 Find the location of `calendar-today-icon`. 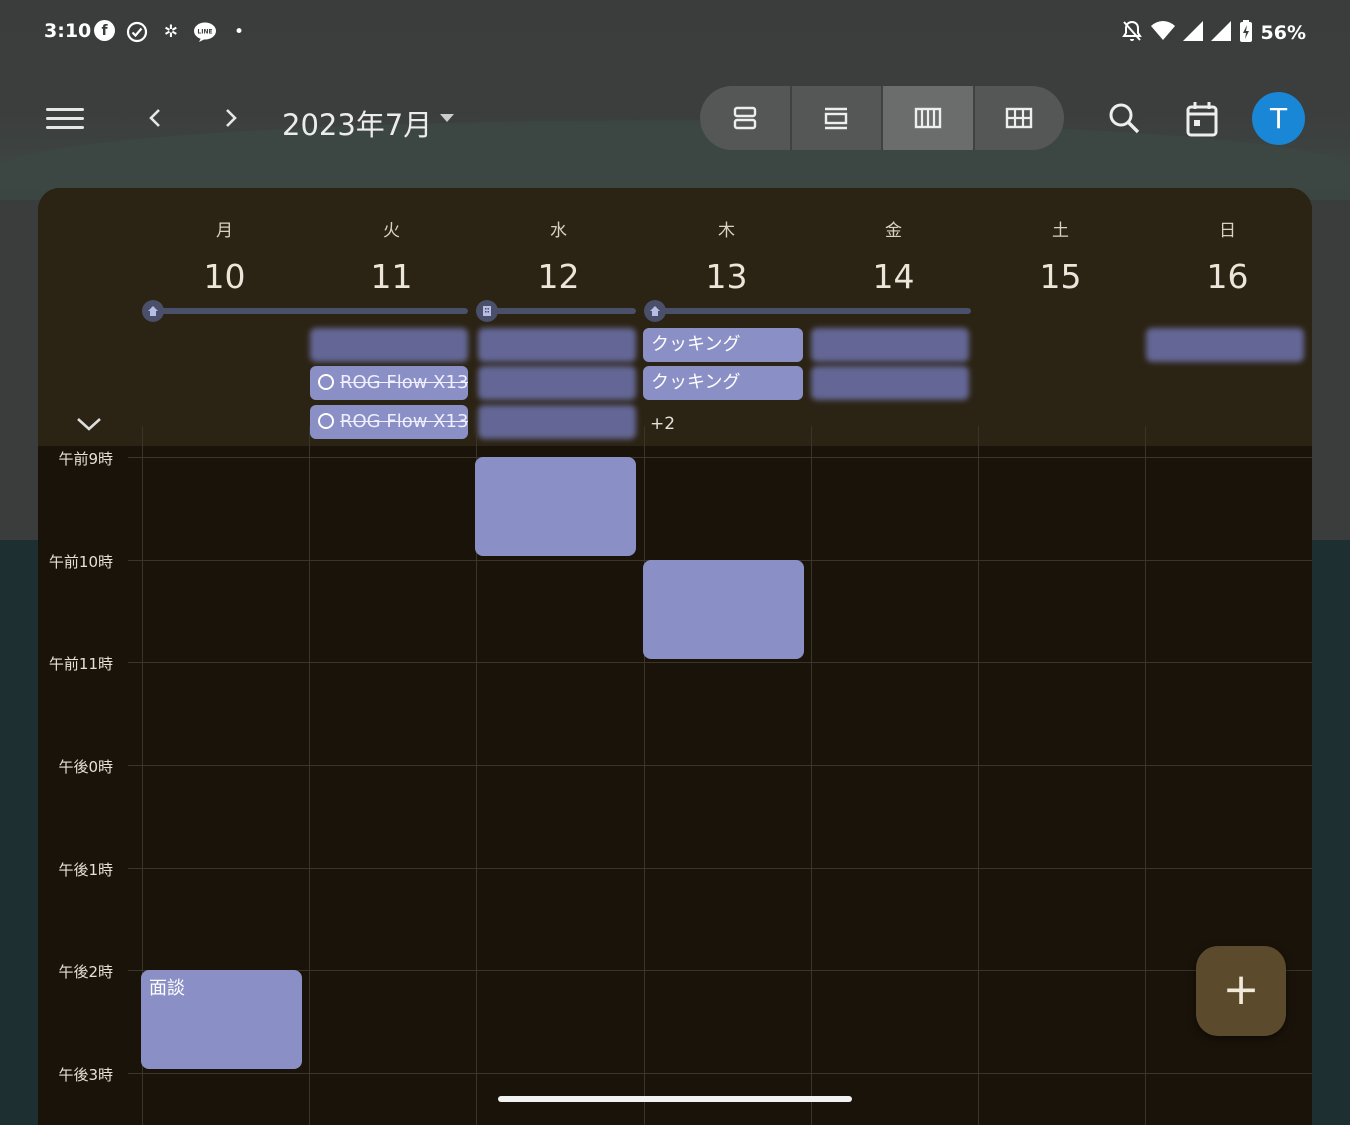

calendar-today-icon is located at coordinates (1202, 119).